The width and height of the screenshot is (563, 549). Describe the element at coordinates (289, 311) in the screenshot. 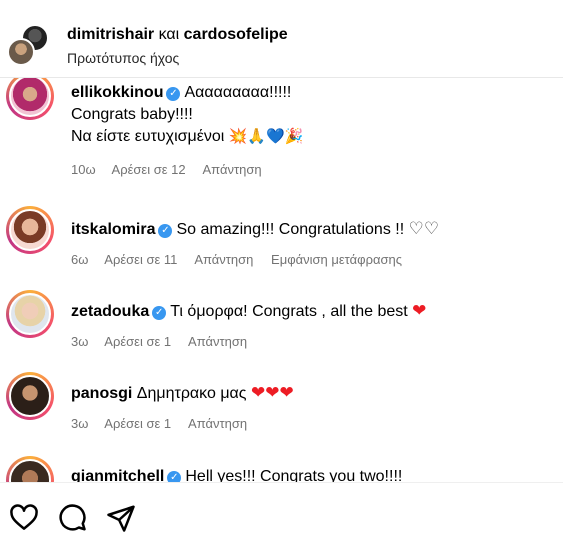

I see `comment-body: Τι όμορφα! Congrats , all the best` at that location.